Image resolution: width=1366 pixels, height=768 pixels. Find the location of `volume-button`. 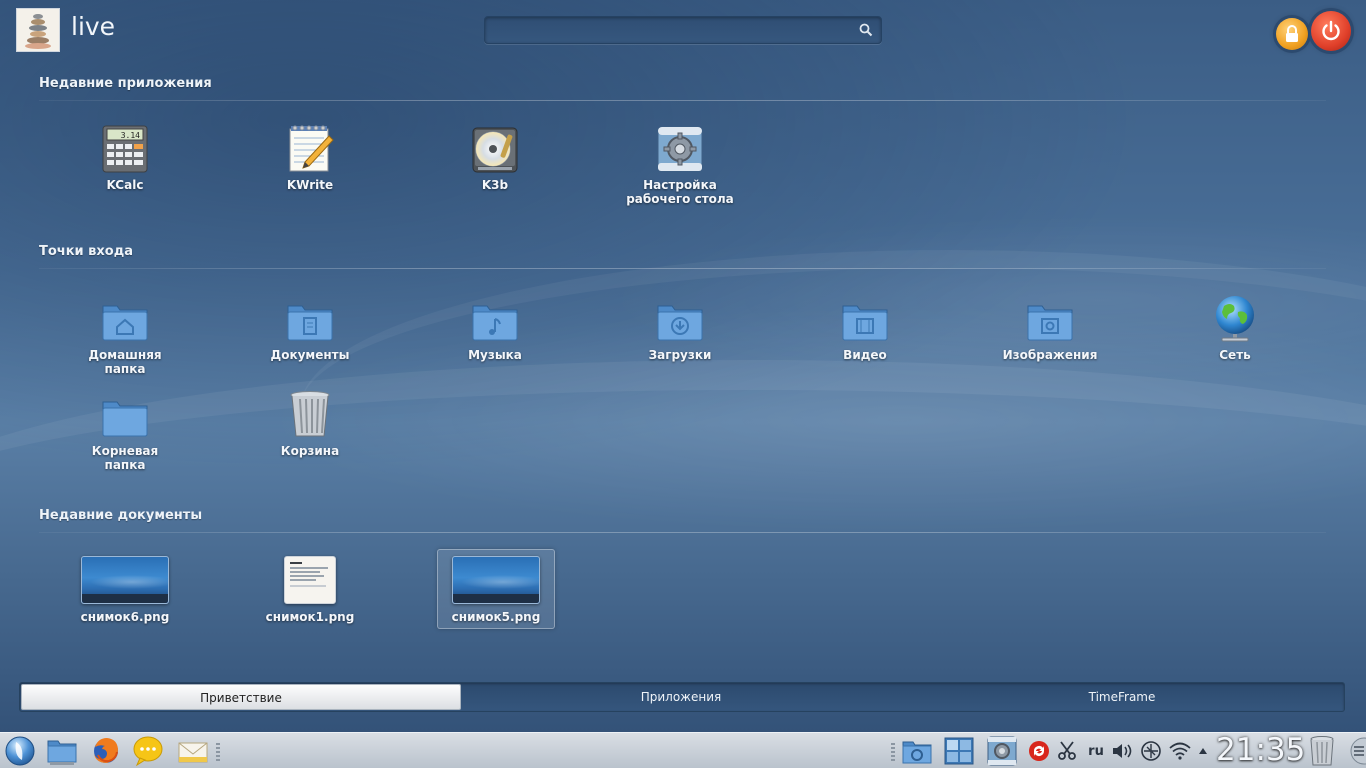

volume-button is located at coordinates (1122, 750).